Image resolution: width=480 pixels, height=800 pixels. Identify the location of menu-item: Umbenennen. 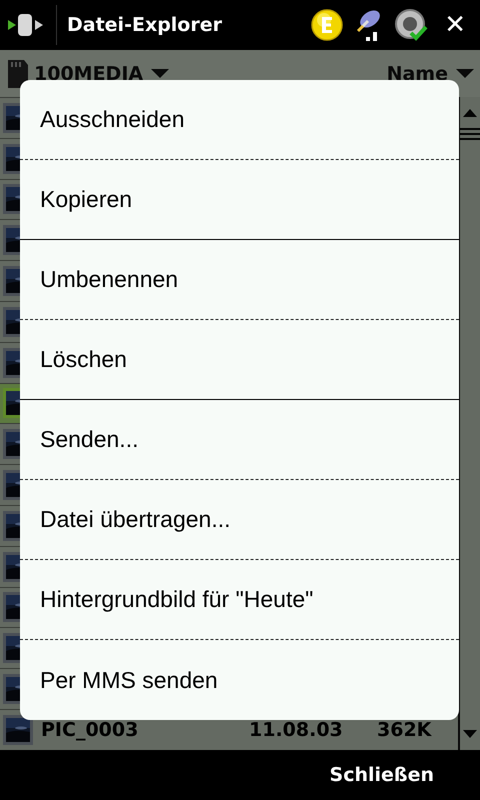
(239, 280).